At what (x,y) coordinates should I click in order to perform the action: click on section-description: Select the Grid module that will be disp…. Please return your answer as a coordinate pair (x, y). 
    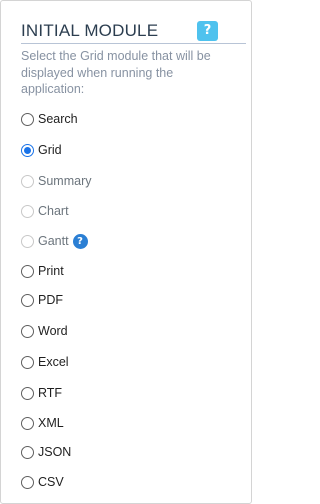
    Looking at the image, I should click on (116, 72).